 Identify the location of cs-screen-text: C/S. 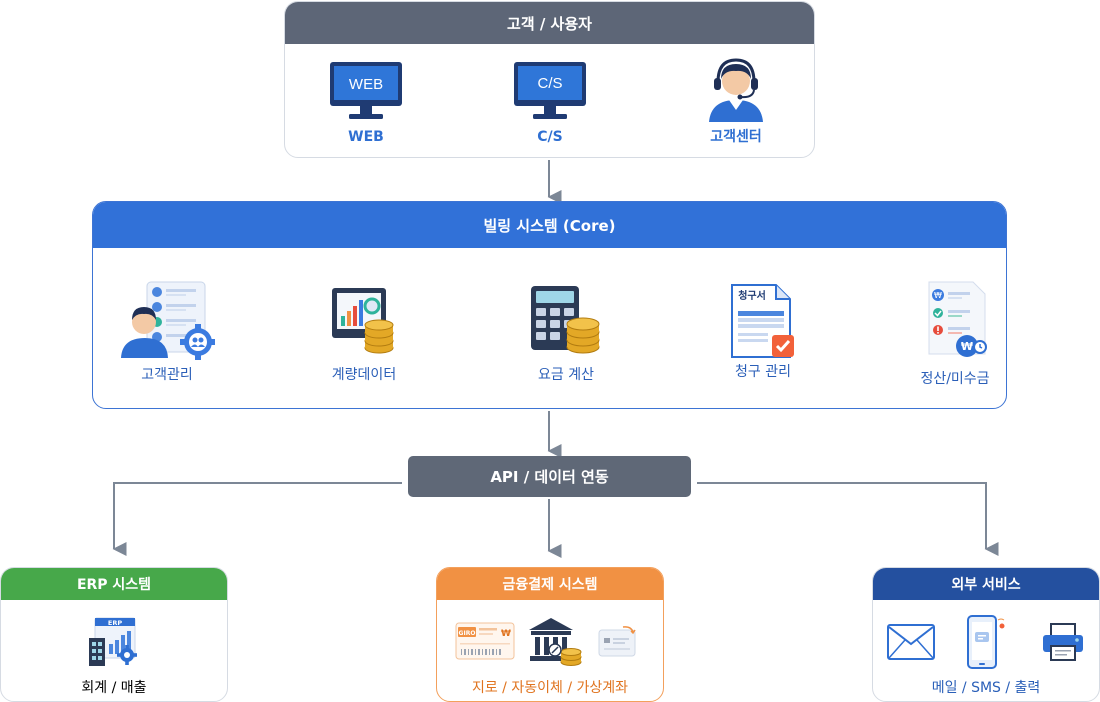
(549, 83).